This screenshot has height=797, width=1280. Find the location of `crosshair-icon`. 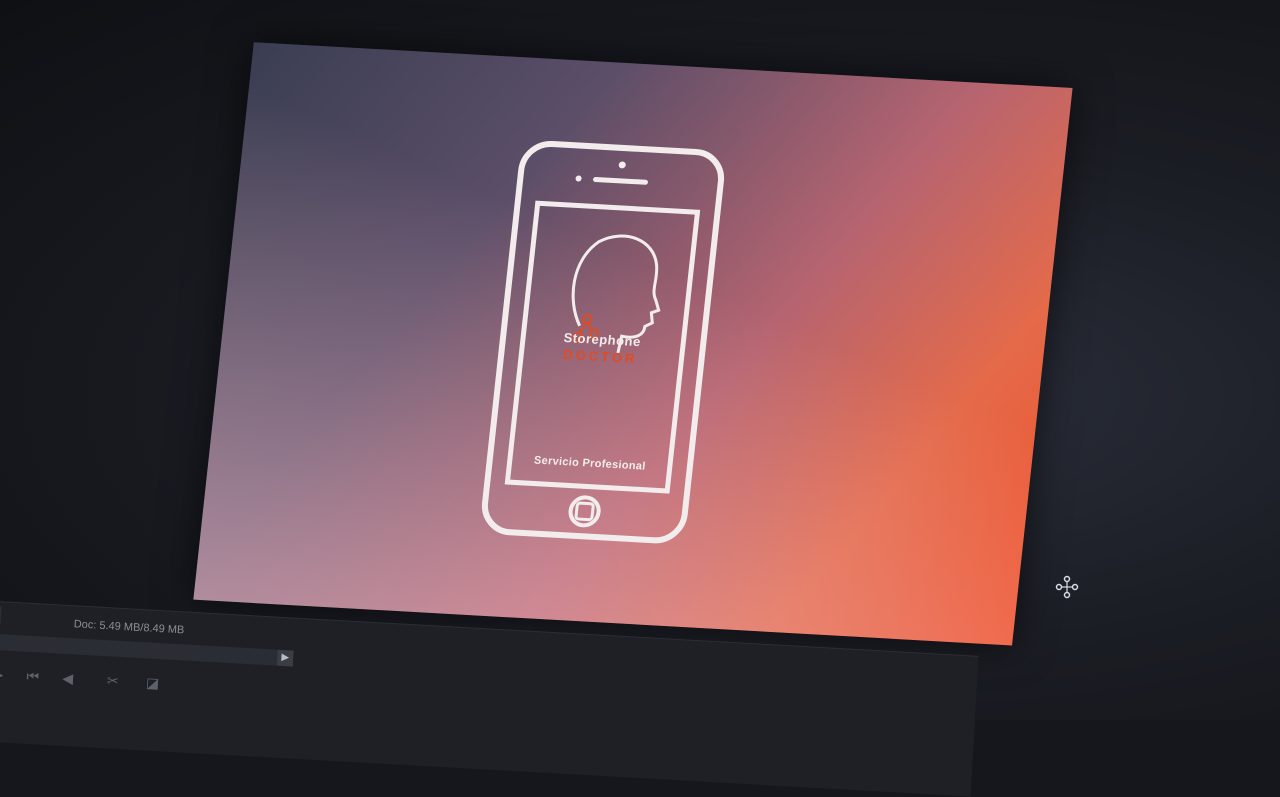

crosshair-icon is located at coordinates (1067, 587).